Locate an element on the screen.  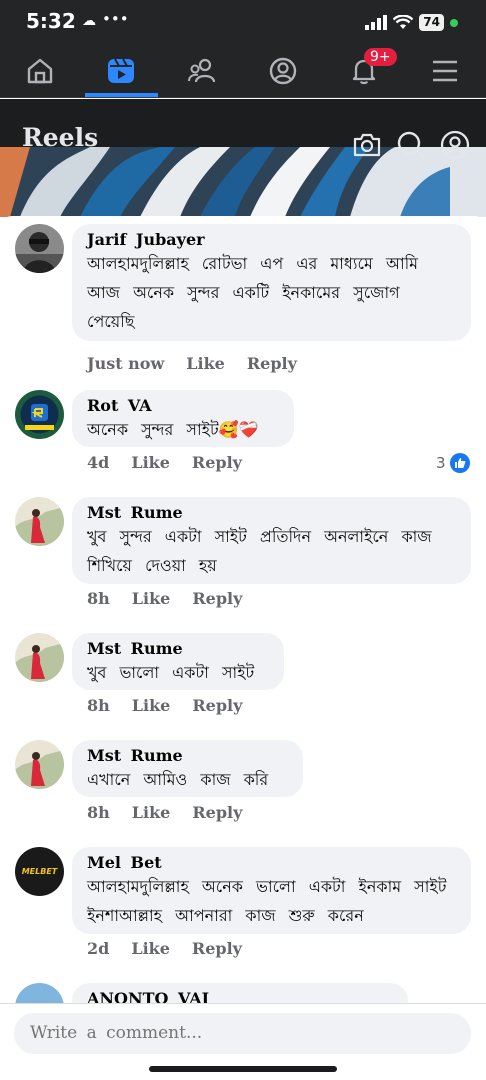
status-time: 5:32 is located at coordinates (51, 21).